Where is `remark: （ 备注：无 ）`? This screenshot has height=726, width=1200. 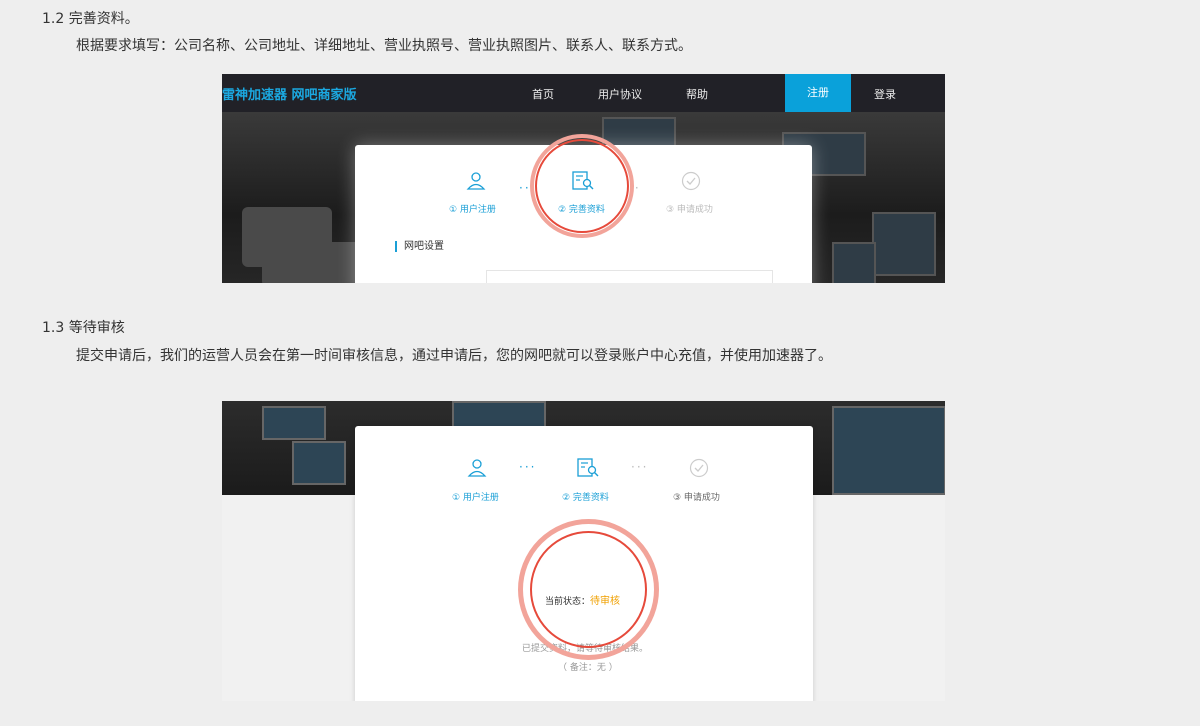 remark: （ 备注：无 ） is located at coordinates (588, 668).